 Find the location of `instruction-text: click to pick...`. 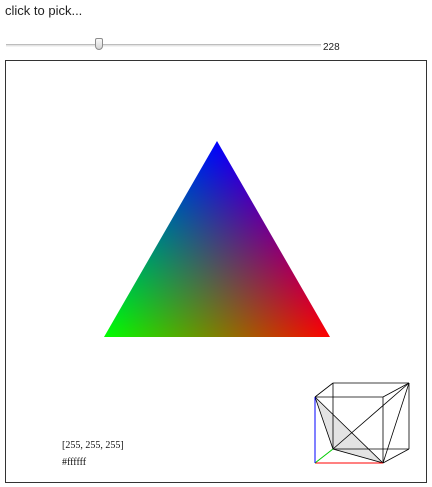

instruction-text: click to pick... is located at coordinates (44, 10).